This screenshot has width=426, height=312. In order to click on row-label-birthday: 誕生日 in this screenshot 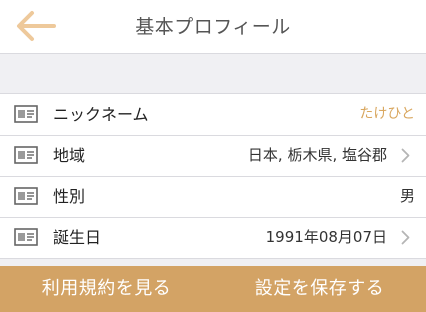, I will do `click(77, 237)`.